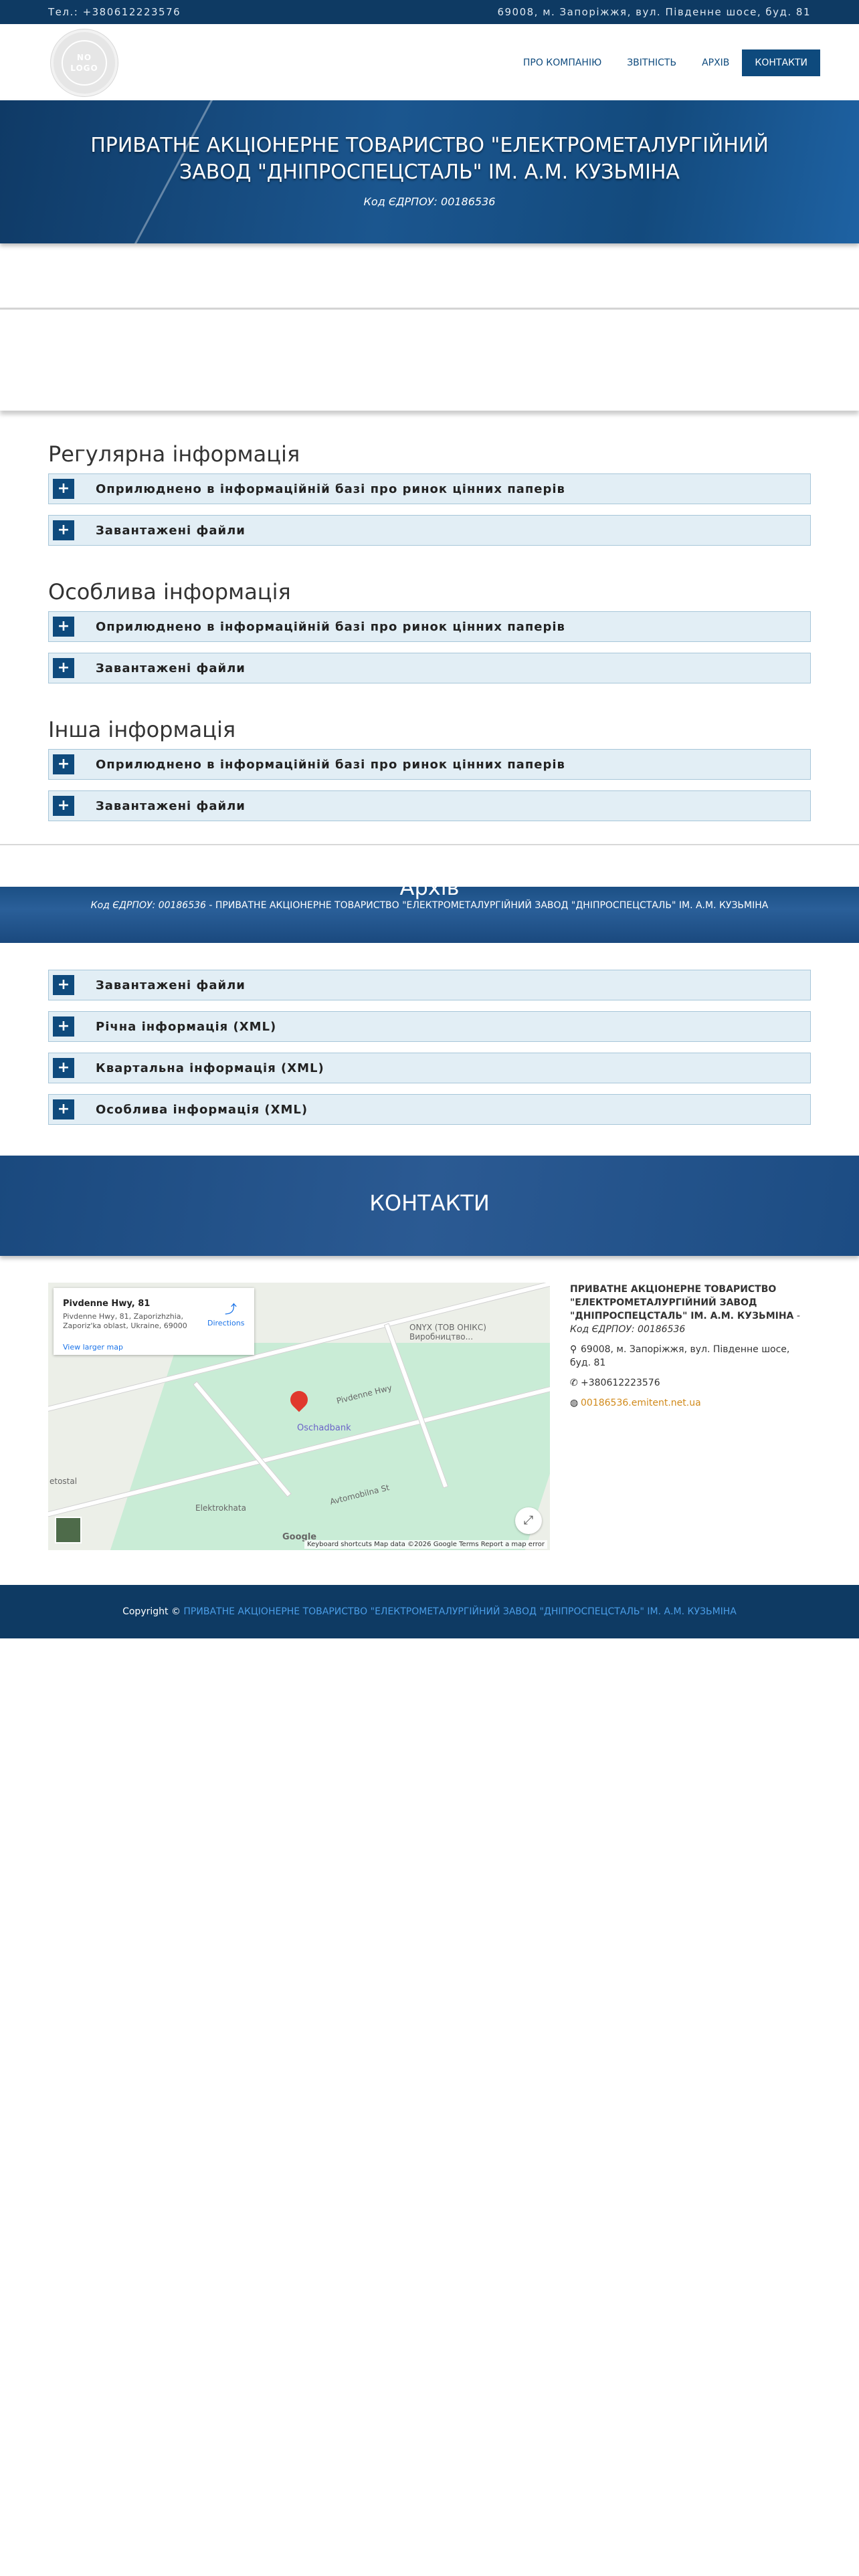  What do you see at coordinates (429, 668) in the screenshot?
I see `accordion-special-files: + Завантажені файли` at bounding box center [429, 668].